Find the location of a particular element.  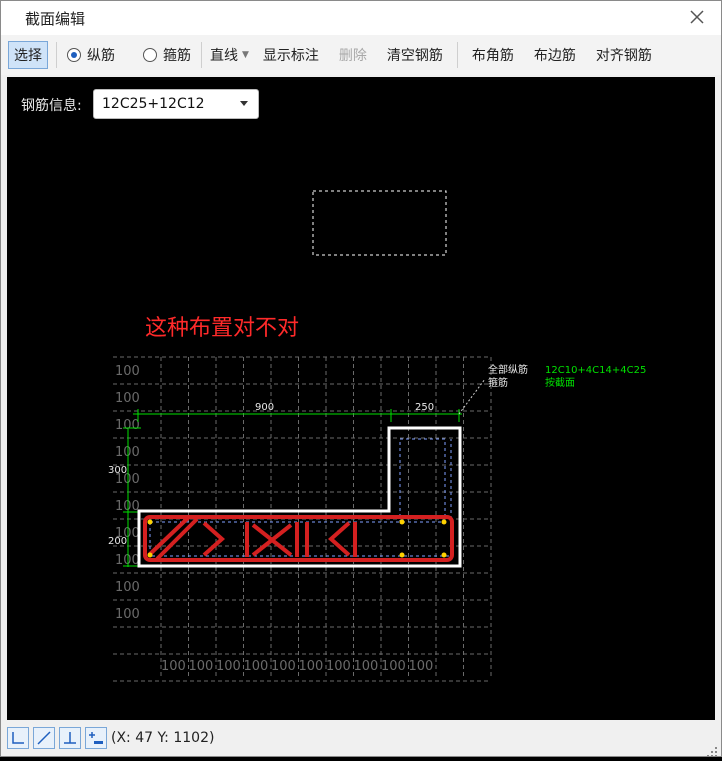

longitudinal-rebar-radio: 纵筋 is located at coordinates (91, 55).